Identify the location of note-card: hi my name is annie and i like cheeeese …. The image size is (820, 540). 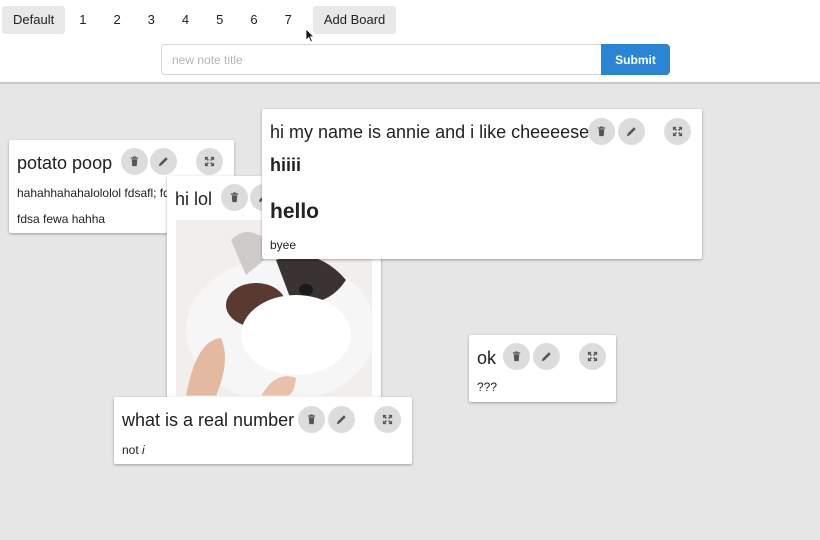
(482, 184).